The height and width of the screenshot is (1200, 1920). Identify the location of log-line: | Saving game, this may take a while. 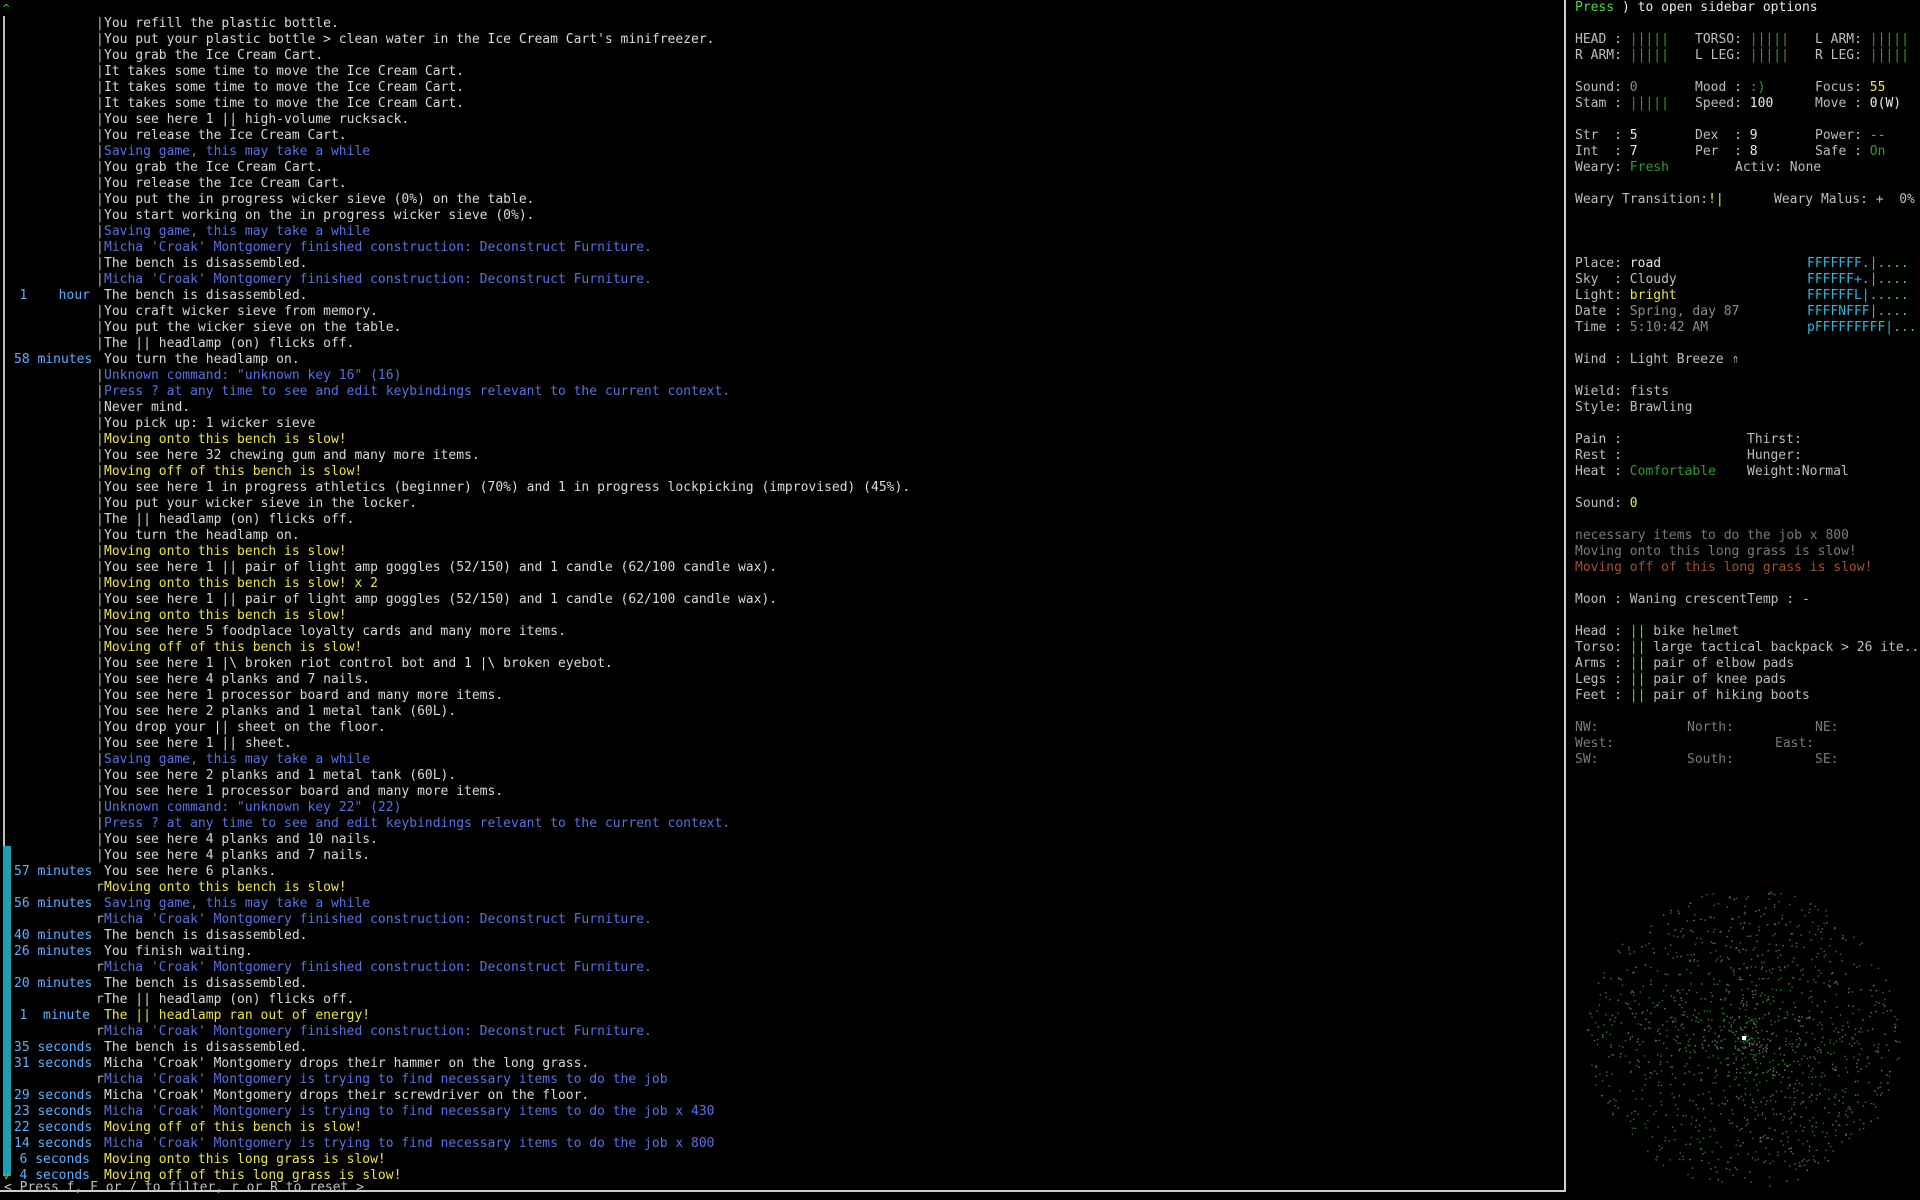
(784, 152).